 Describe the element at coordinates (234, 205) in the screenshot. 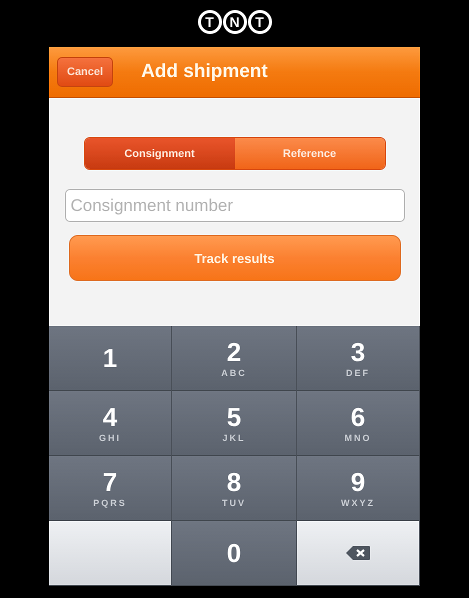

I see `consignment-field: Consignment number` at that location.